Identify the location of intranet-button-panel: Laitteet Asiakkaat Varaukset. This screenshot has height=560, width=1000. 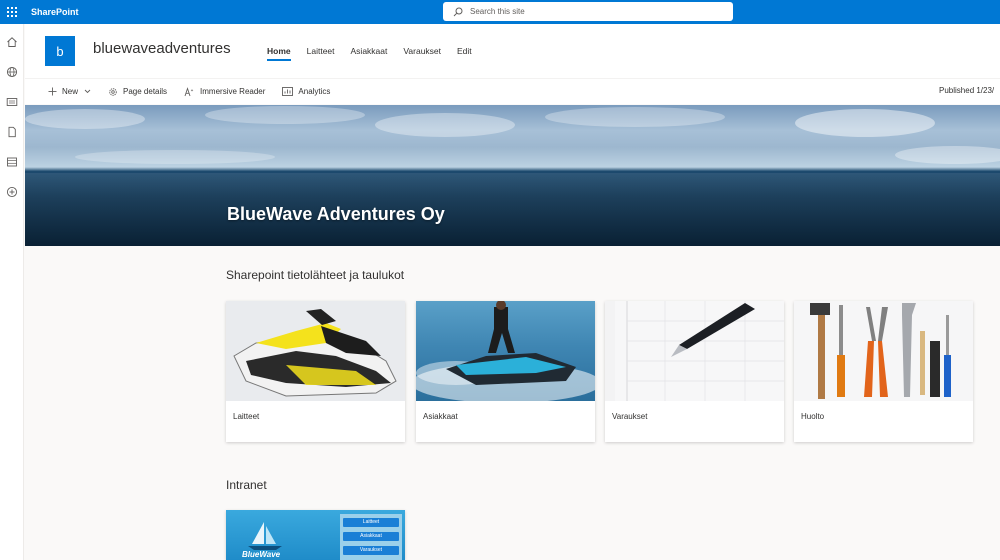
(371, 537).